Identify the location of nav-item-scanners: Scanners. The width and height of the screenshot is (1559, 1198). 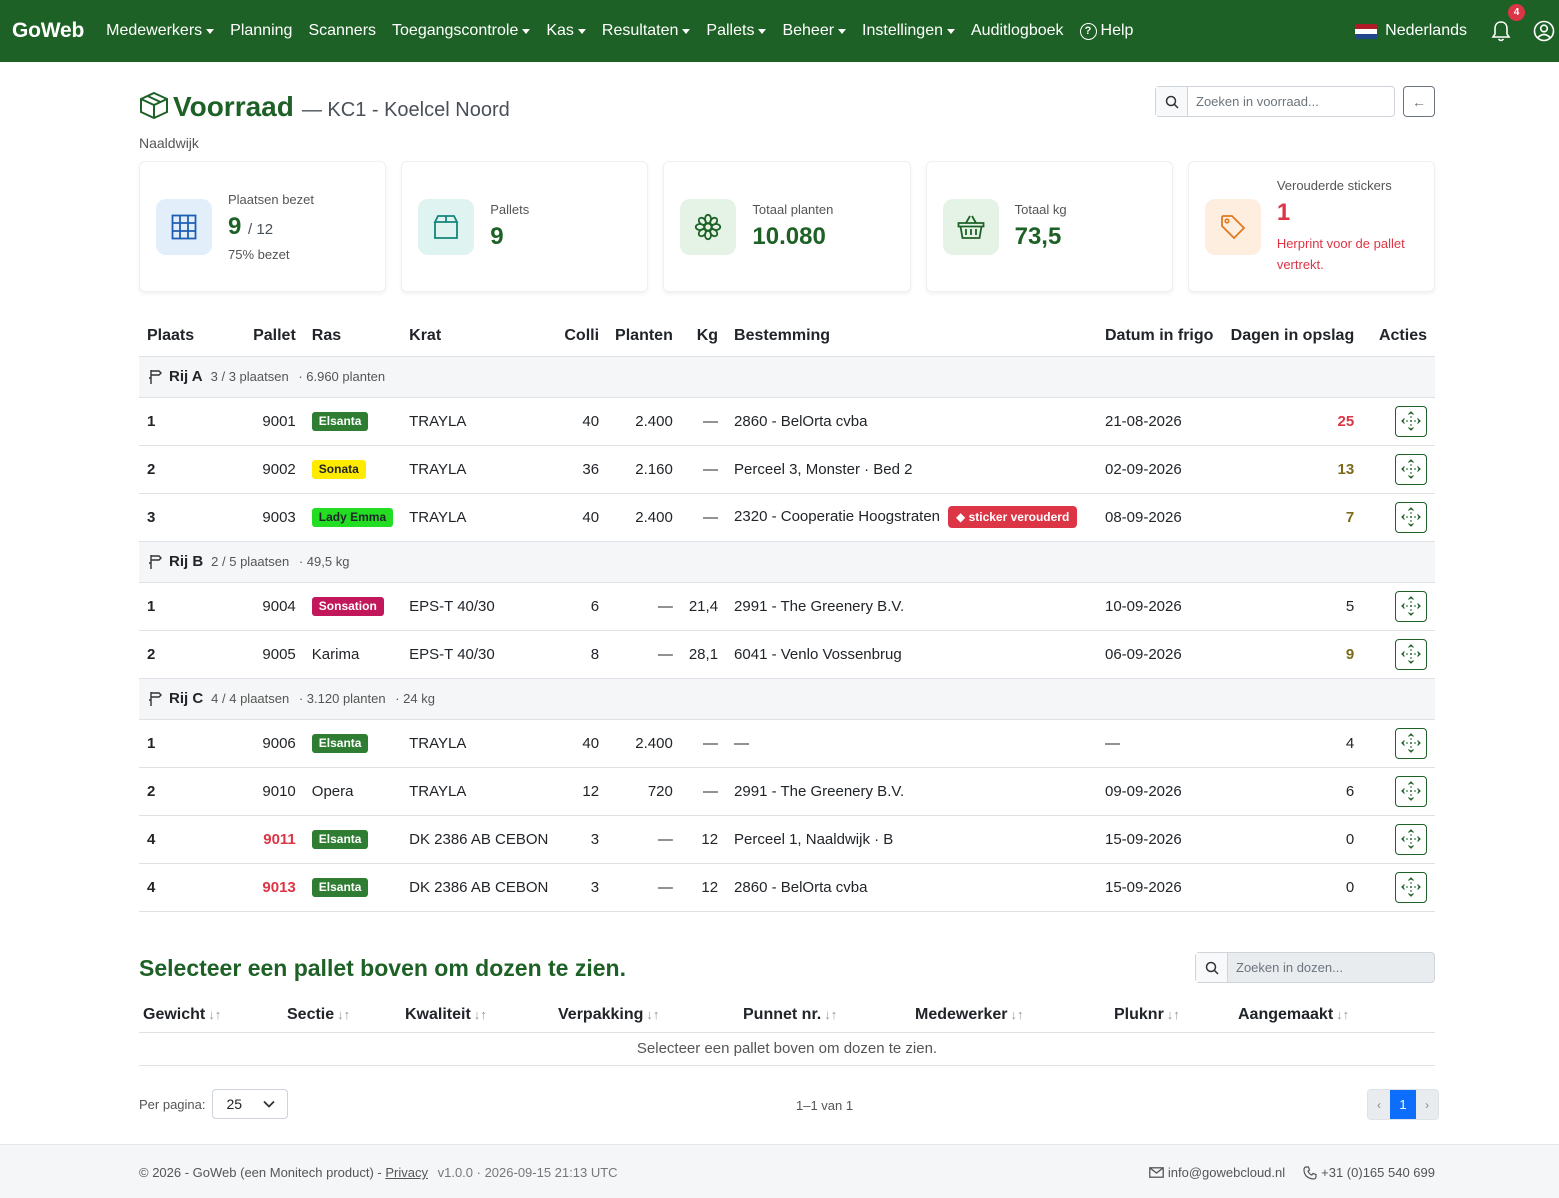
(342, 31).